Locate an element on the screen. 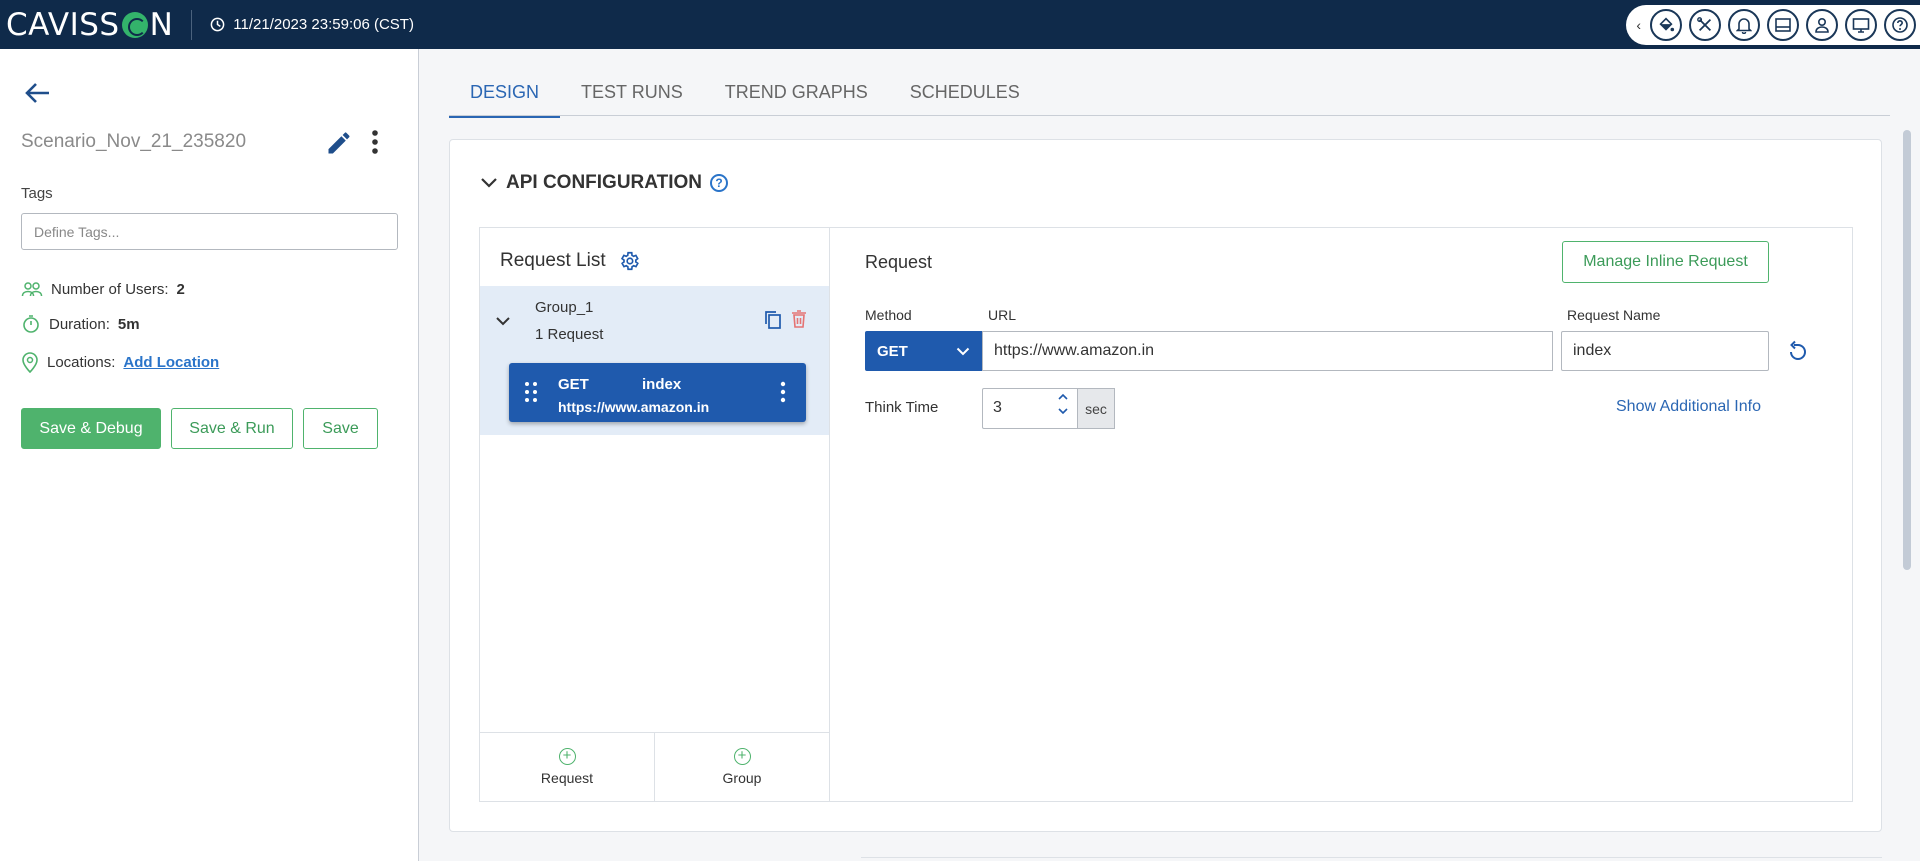 This screenshot has height=861, width=1920. clock-icon is located at coordinates (217, 24).